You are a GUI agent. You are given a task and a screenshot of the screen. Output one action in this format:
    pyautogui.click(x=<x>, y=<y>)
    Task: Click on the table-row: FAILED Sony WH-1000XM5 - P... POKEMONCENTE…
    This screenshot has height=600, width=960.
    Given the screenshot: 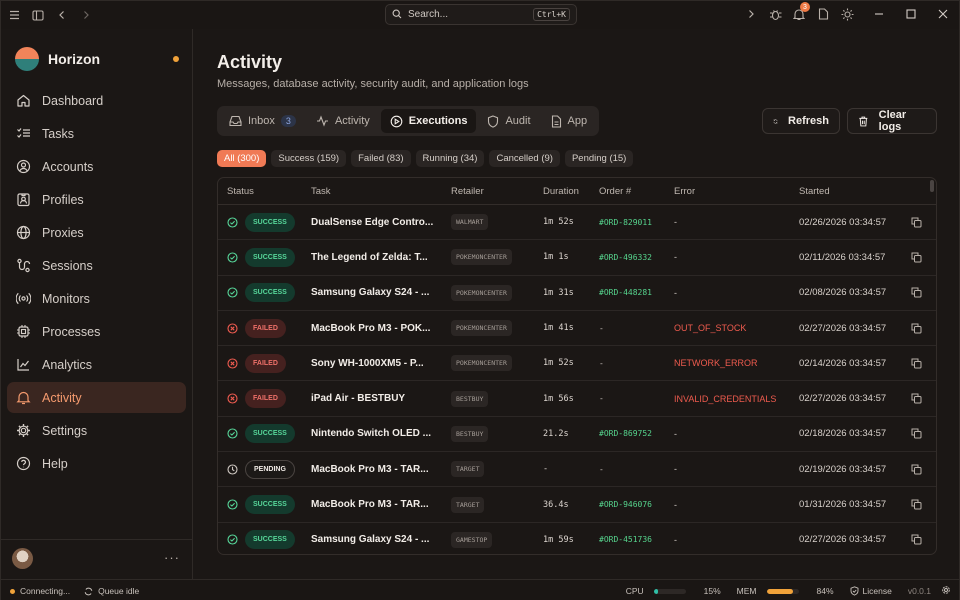 What is the action you would take?
    pyautogui.click(x=577, y=364)
    